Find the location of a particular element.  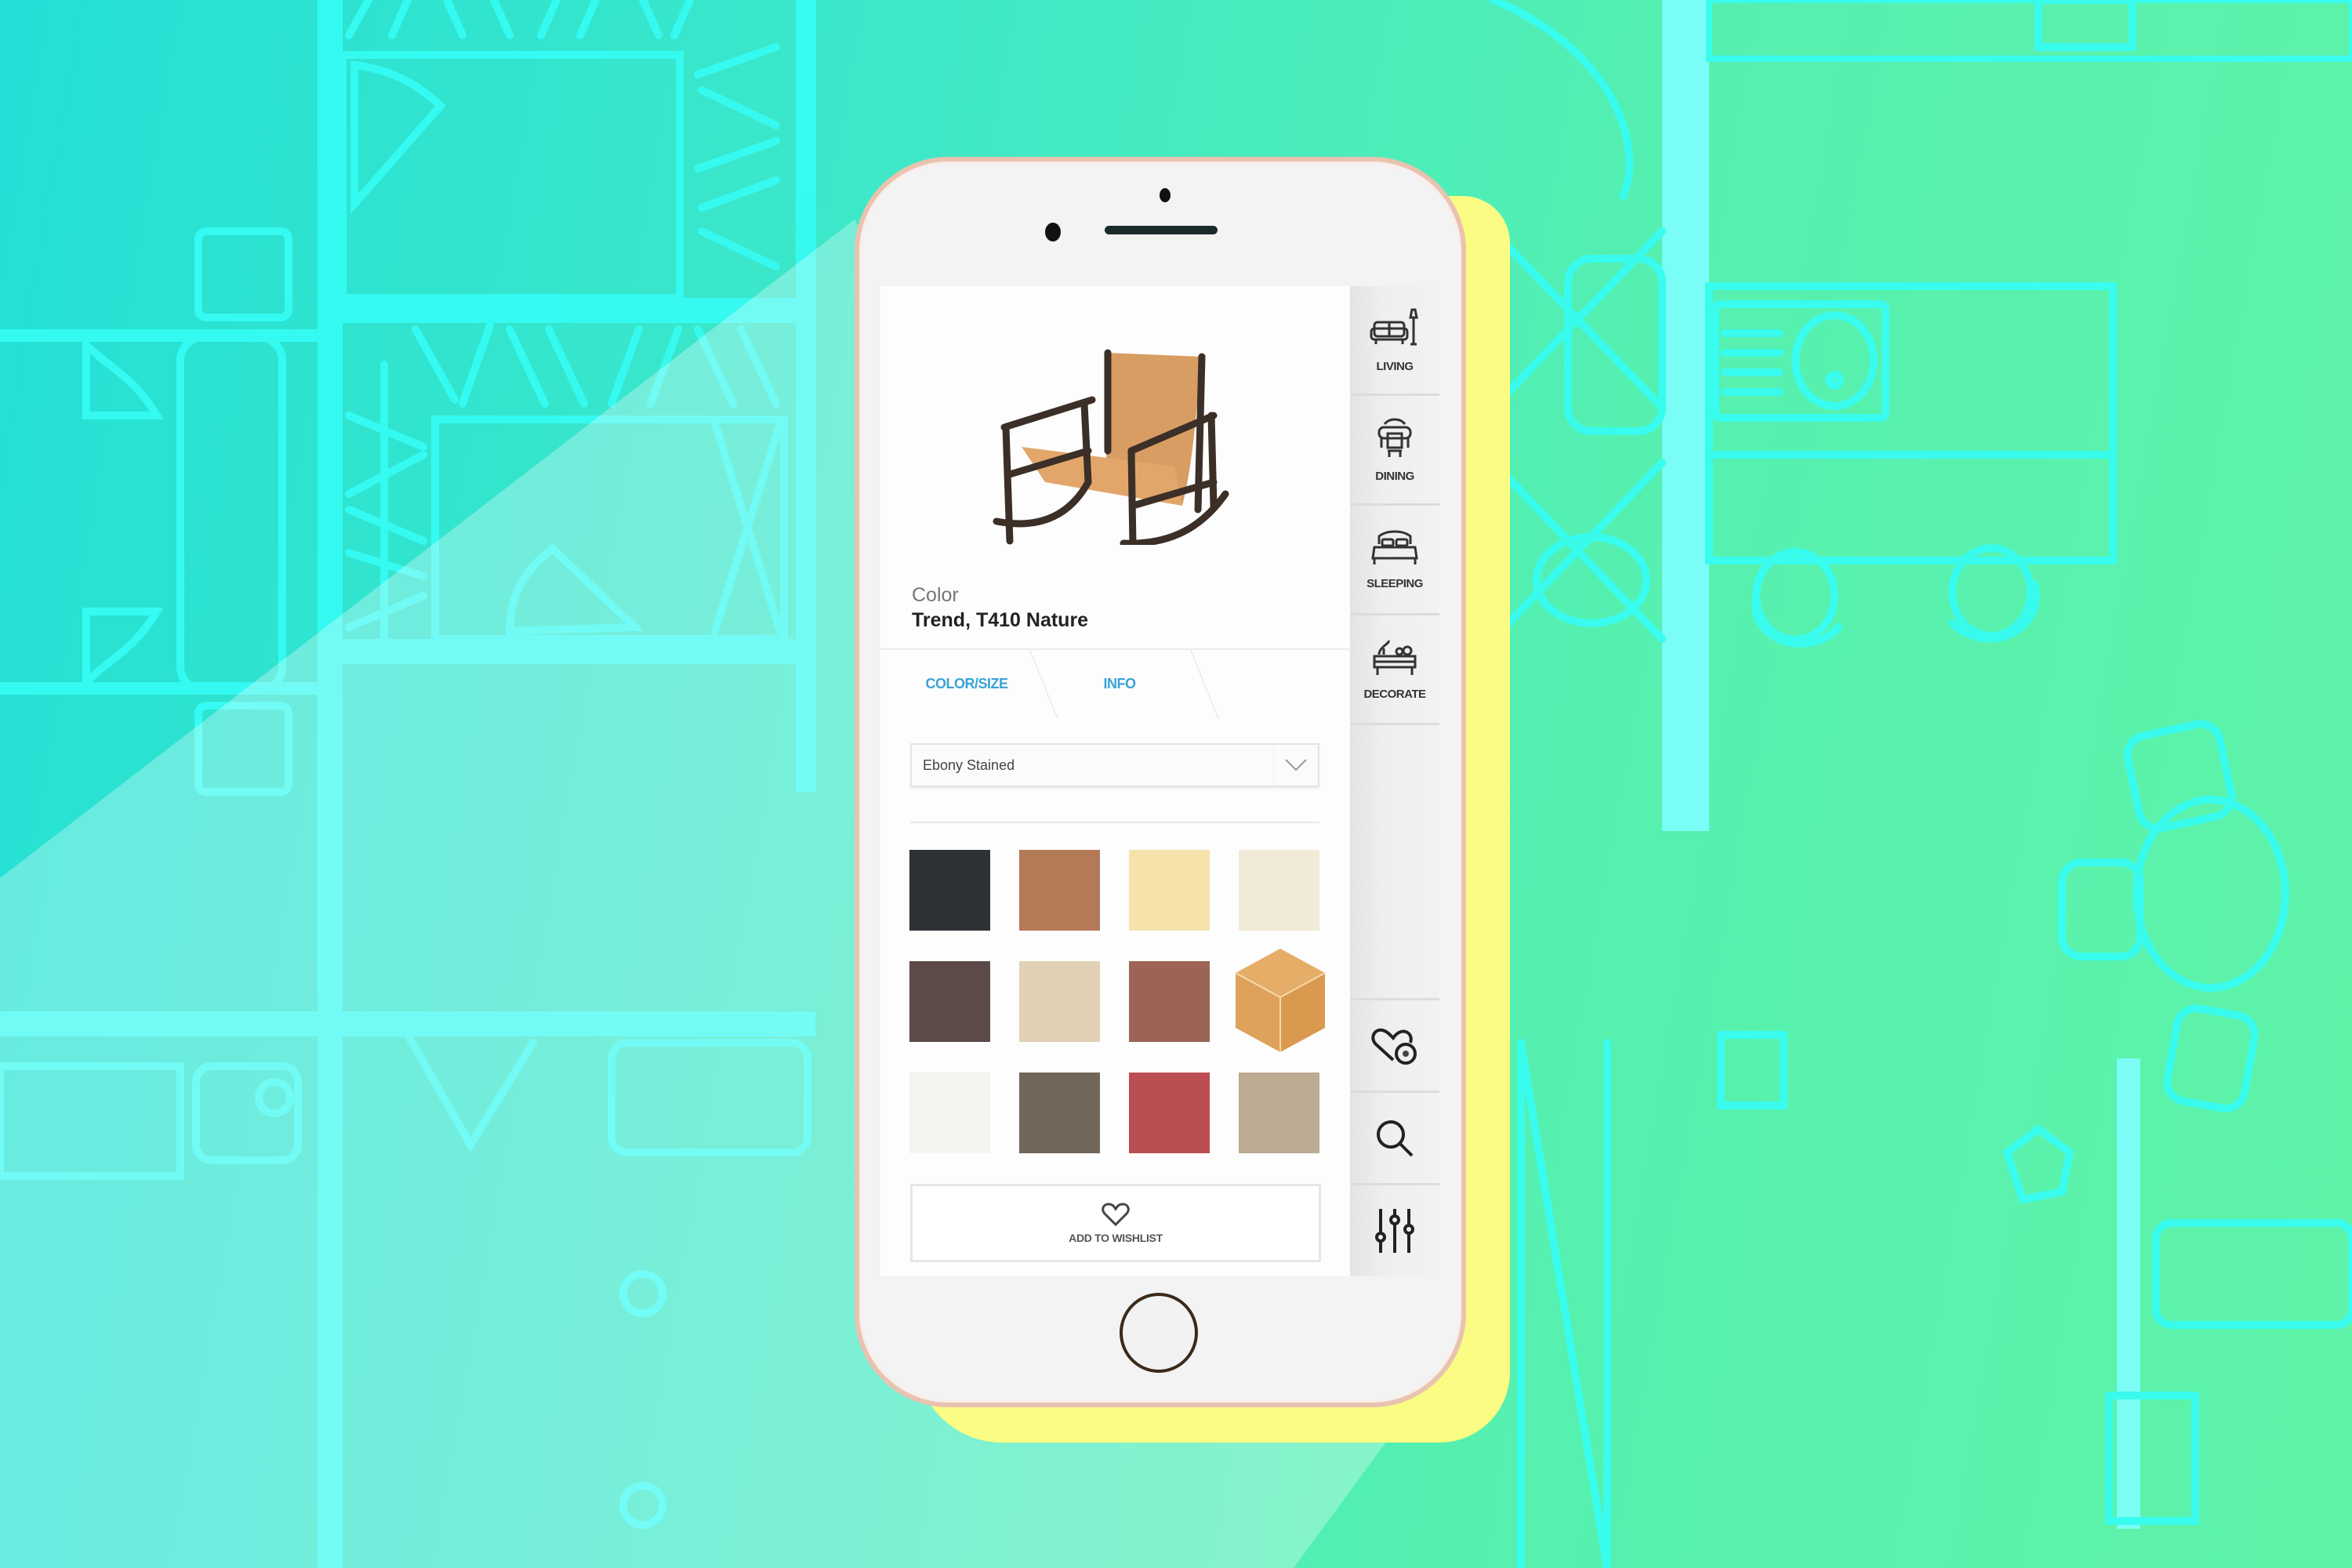

sidebar-item-dining: DINING is located at coordinates (1394, 451).